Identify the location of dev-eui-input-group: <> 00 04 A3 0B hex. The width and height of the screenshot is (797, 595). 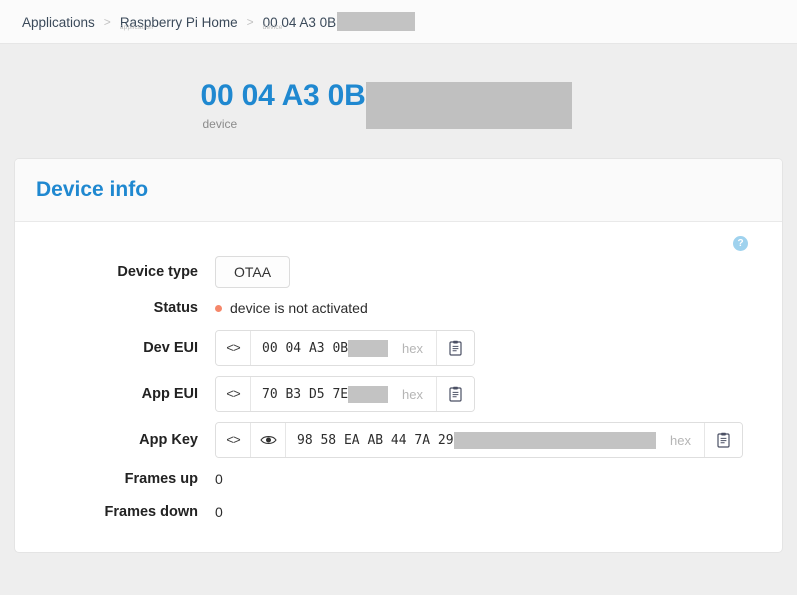
(345, 348).